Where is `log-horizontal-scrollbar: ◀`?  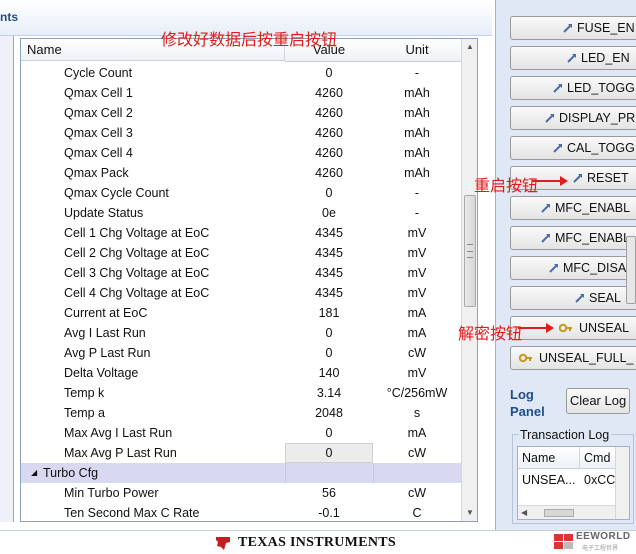
log-horizontal-scrollbar: ◀ is located at coordinates (567, 512).